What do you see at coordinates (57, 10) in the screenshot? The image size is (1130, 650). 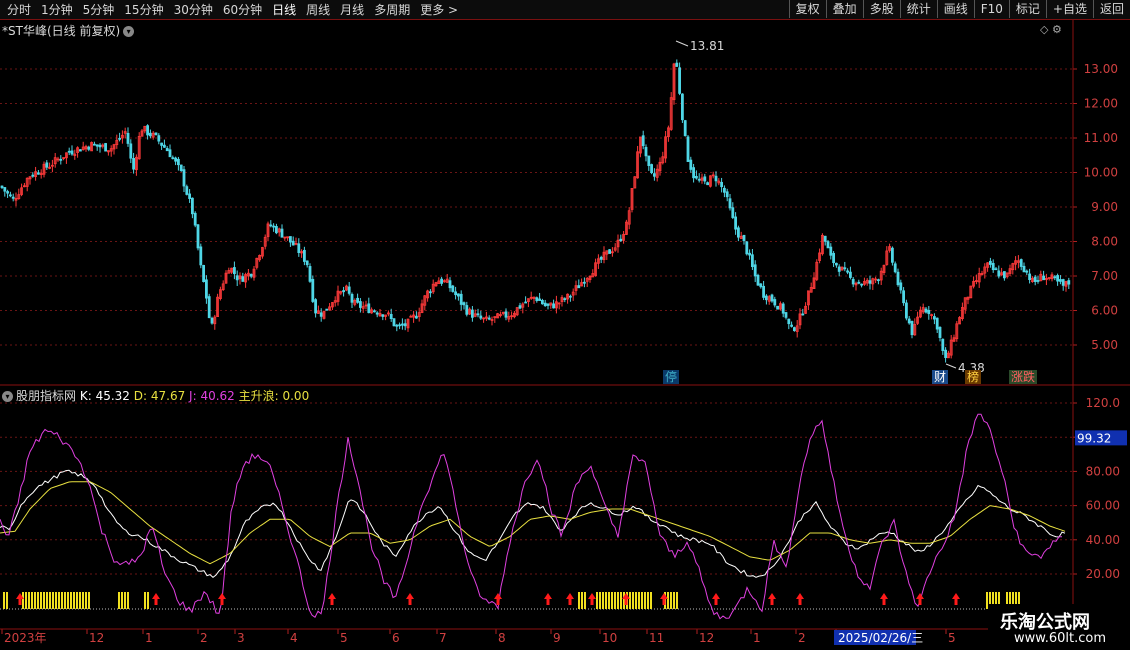 I see `period-tab: 1分钟` at bounding box center [57, 10].